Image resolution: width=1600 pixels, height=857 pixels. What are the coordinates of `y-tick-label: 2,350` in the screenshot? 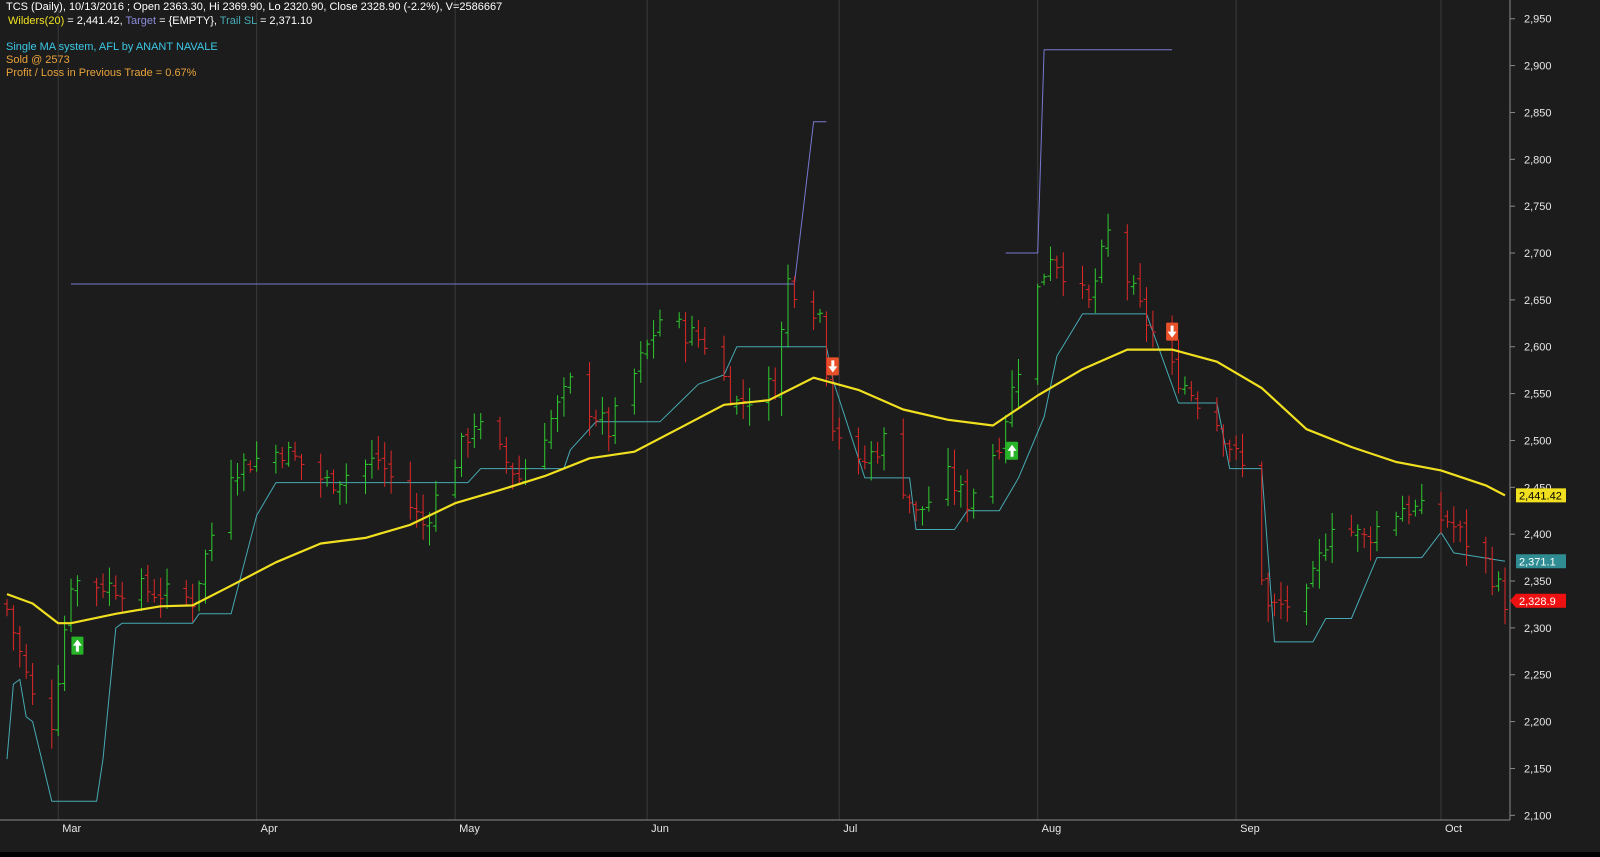 It's located at (1538, 582).